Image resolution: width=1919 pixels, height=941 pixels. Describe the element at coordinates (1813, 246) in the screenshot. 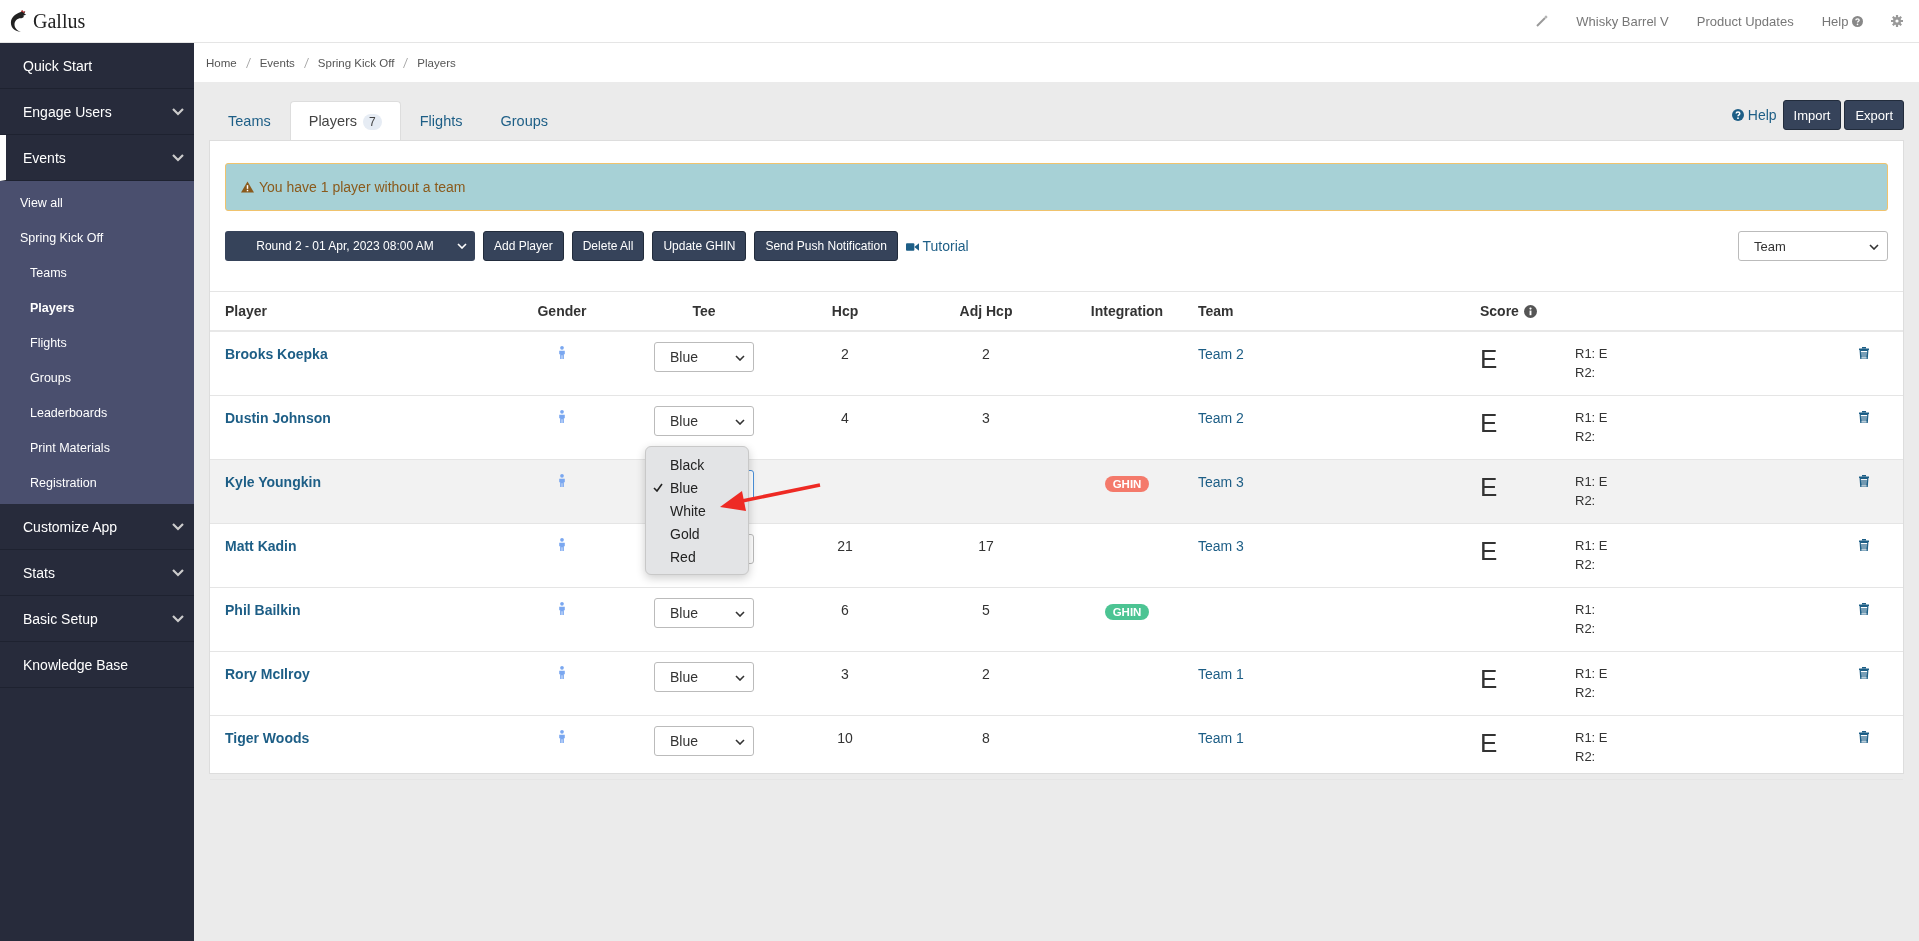

I see `group-by-select: Team` at that location.